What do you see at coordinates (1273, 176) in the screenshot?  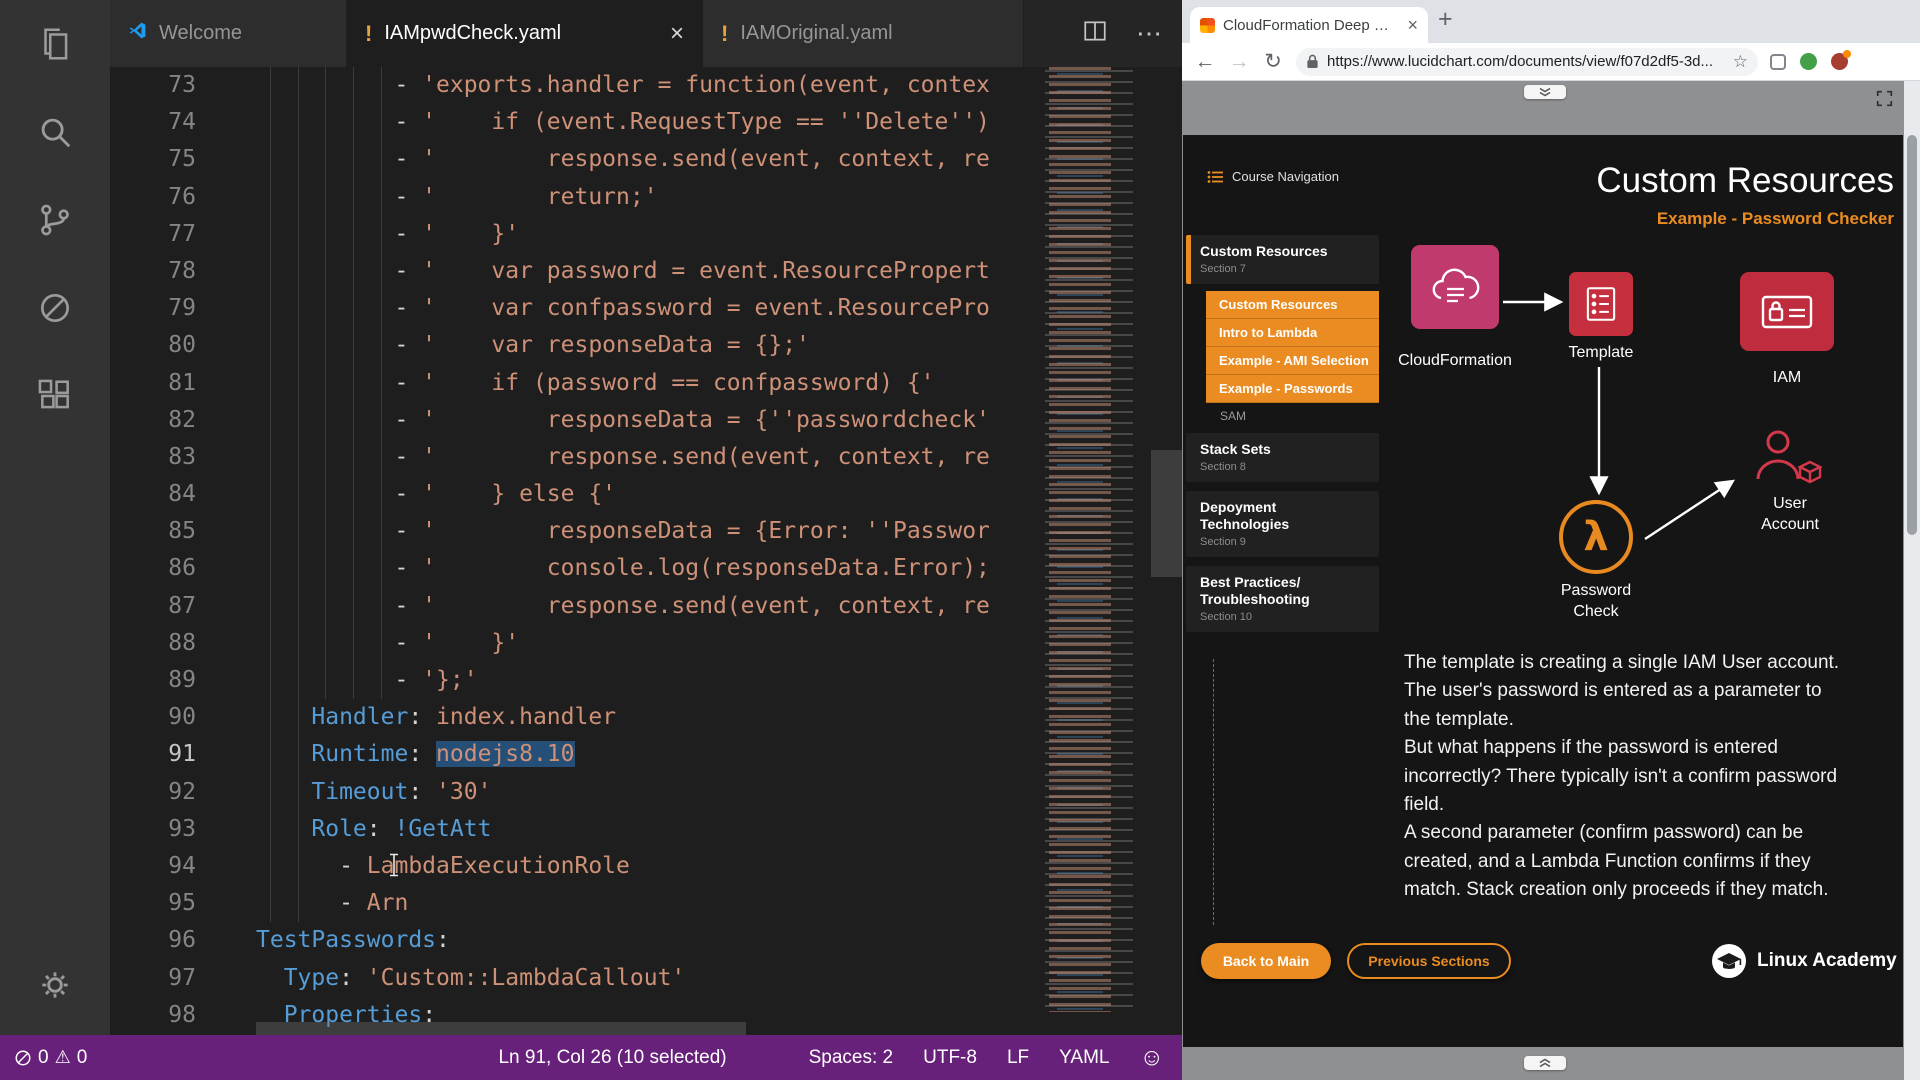 I see `course-navigation-header: Course Navigation` at bounding box center [1273, 176].